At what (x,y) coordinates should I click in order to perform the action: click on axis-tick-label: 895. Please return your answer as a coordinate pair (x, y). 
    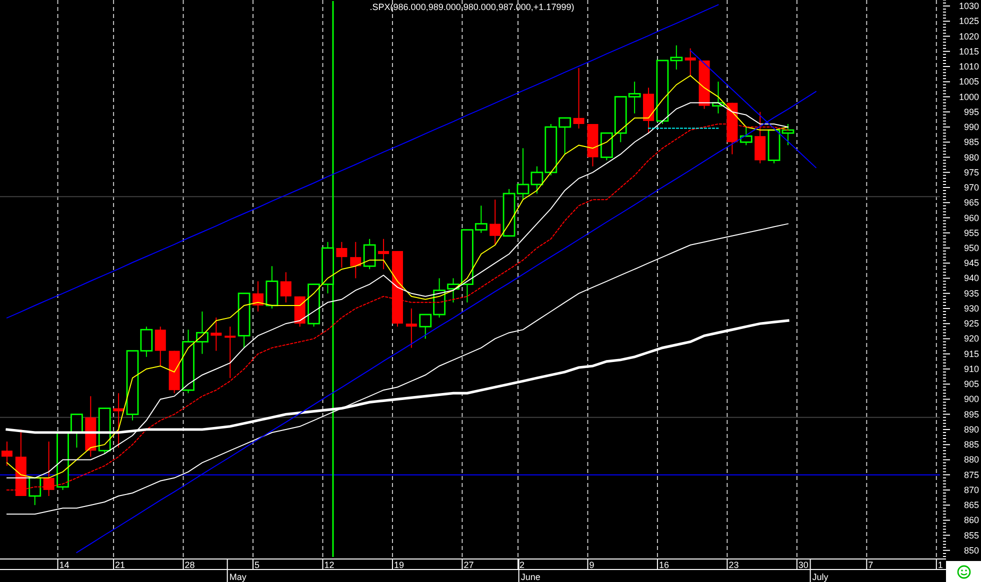
    Looking at the image, I should click on (971, 414).